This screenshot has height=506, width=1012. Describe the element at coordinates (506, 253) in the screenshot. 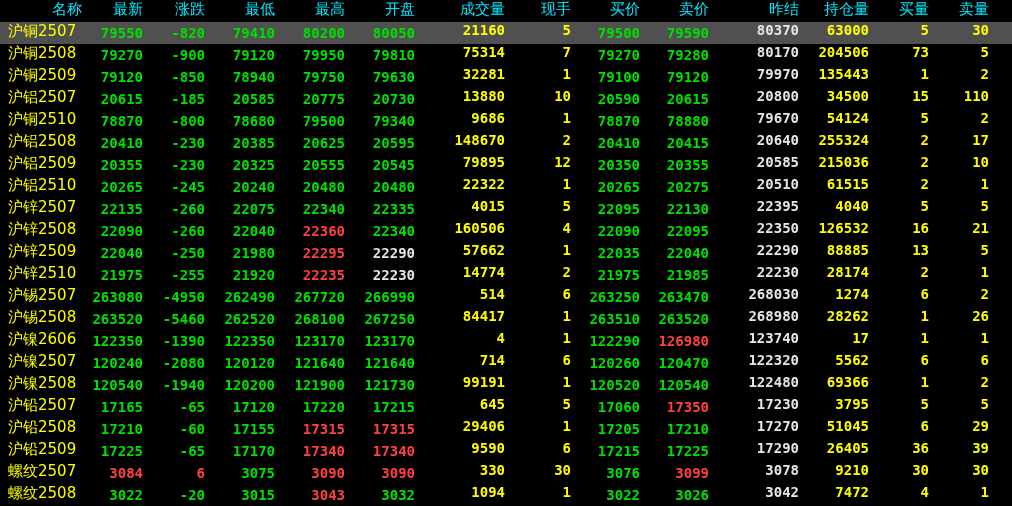

I see `table-row: 沪锌2509 22040 -250 21980 22295 22290 57662 1 22035 22040 22290 88885 13 5` at that location.